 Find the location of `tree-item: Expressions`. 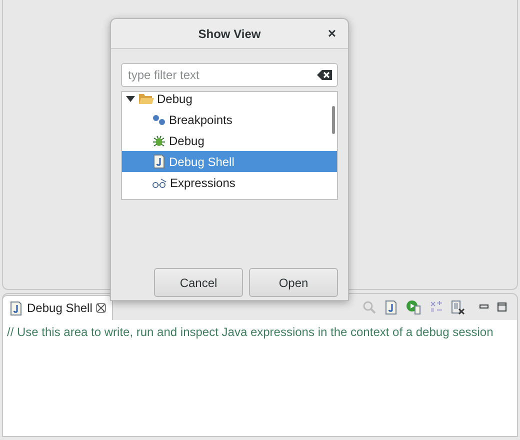

tree-item: Expressions is located at coordinates (229, 182).